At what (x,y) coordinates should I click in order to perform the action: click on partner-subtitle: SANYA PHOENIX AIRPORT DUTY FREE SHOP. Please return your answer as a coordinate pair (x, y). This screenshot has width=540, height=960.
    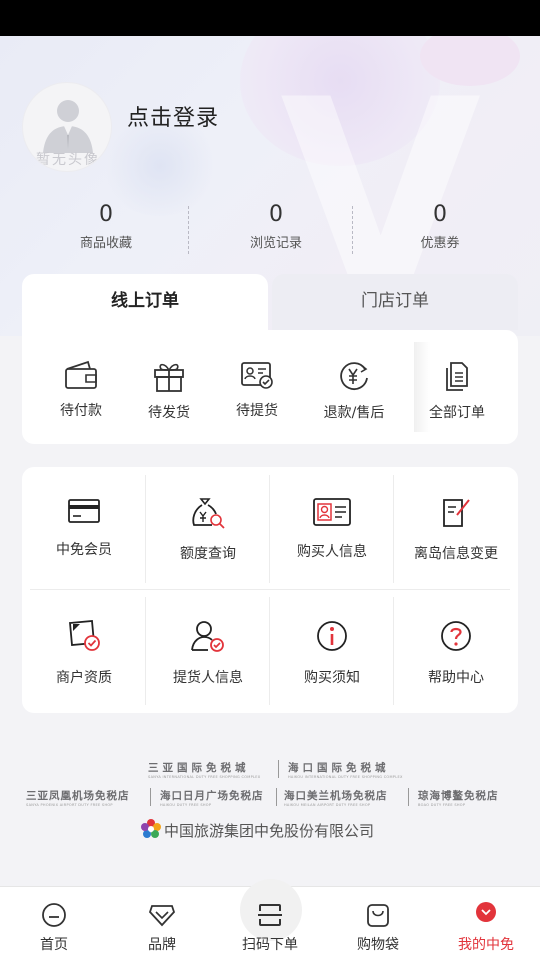
    Looking at the image, I should click on (69, 805).